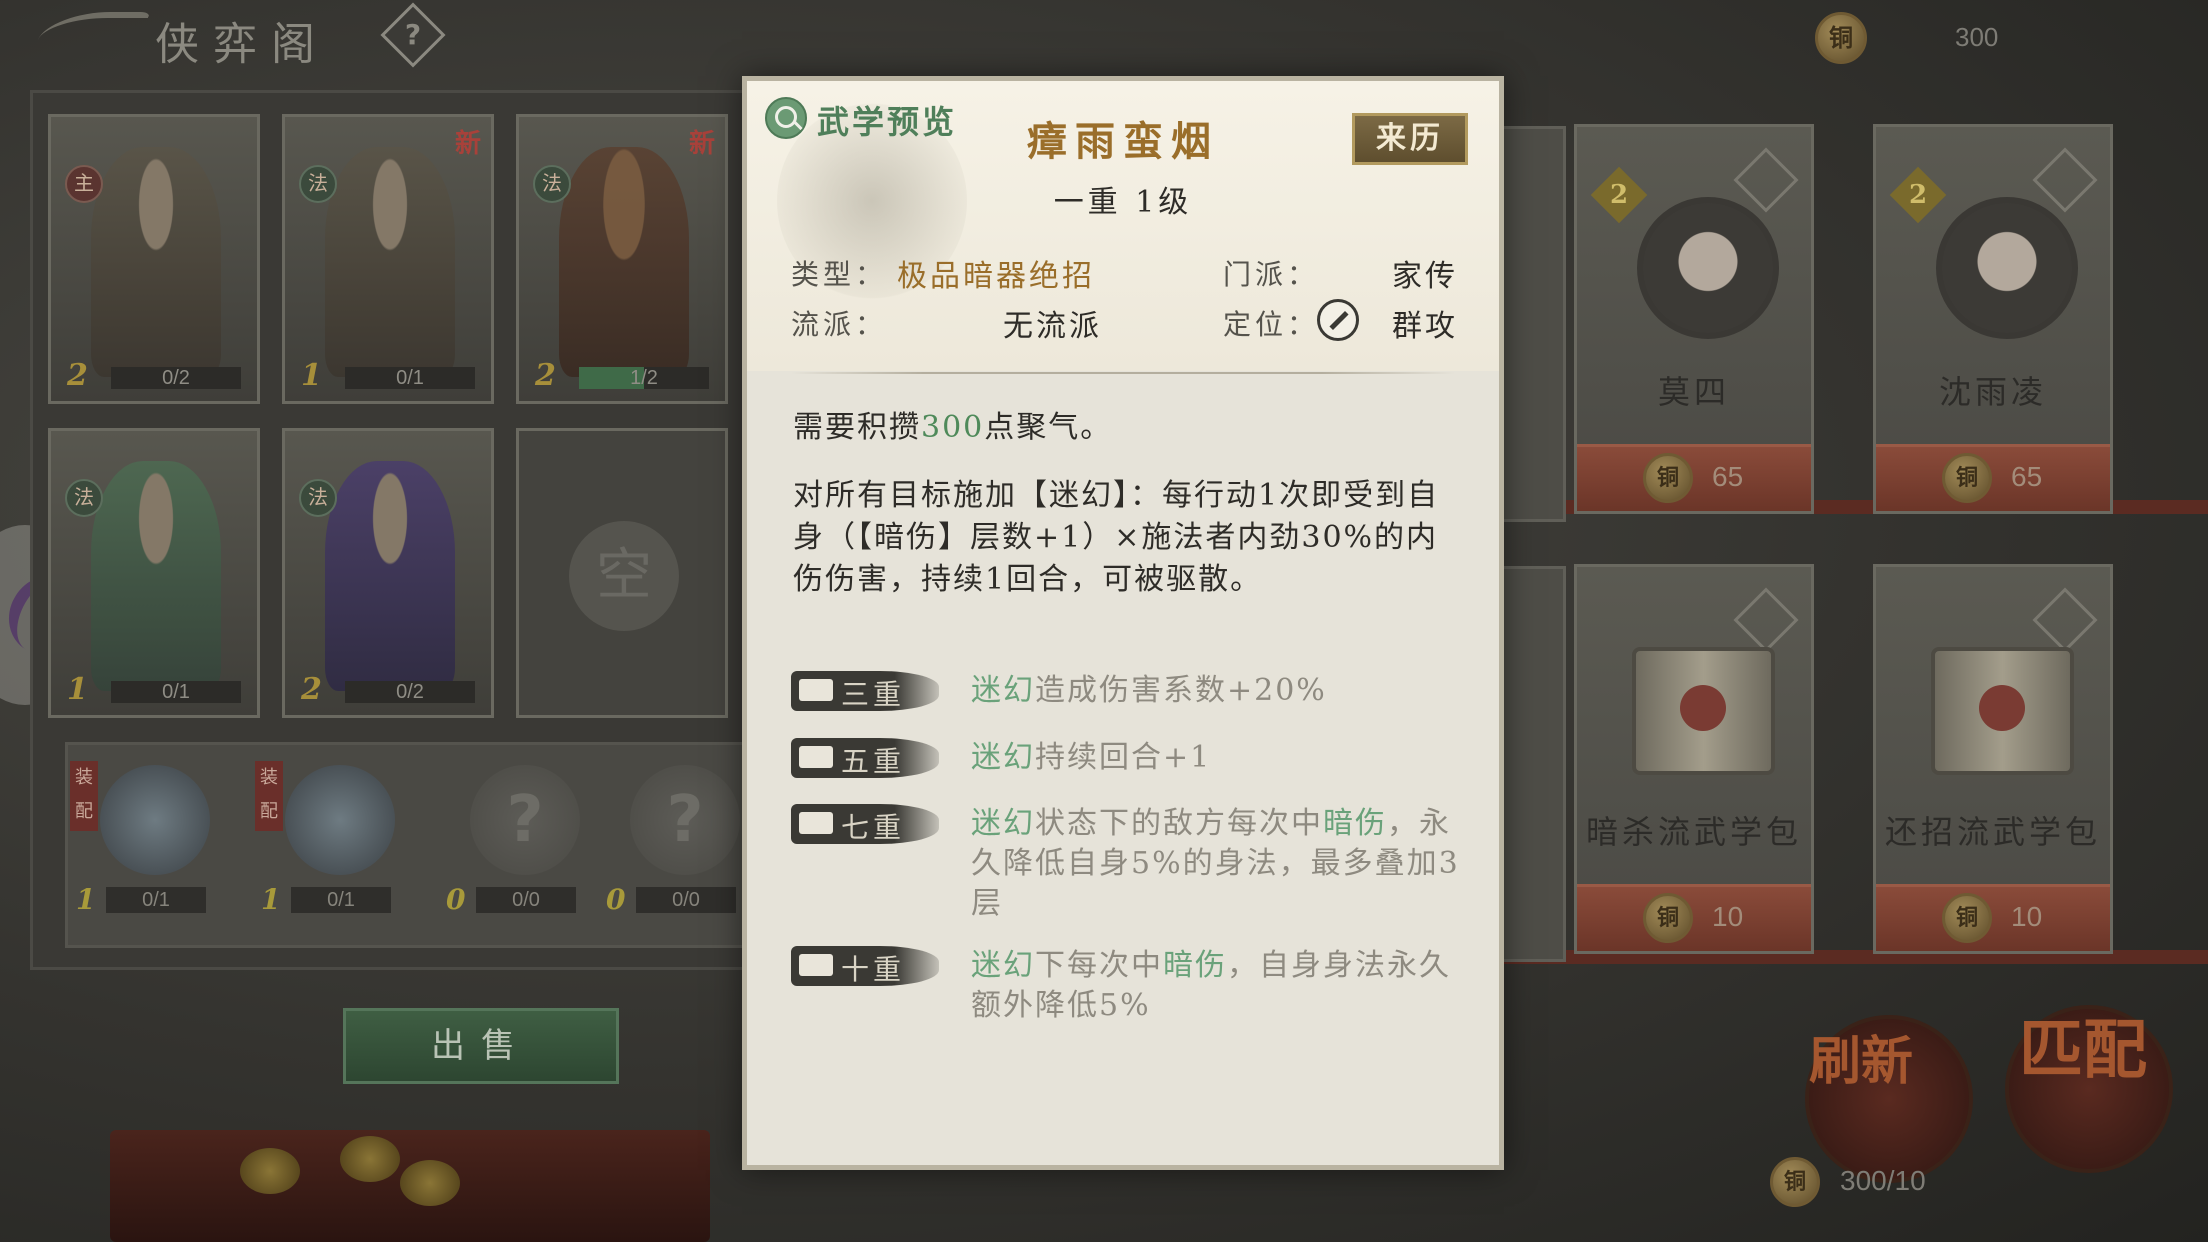 This screenshot has height=1242, width=2208. Describe the element at coordinates (624, 576) in the screenshot. I see `empty-seal-icon: 空` at that location.